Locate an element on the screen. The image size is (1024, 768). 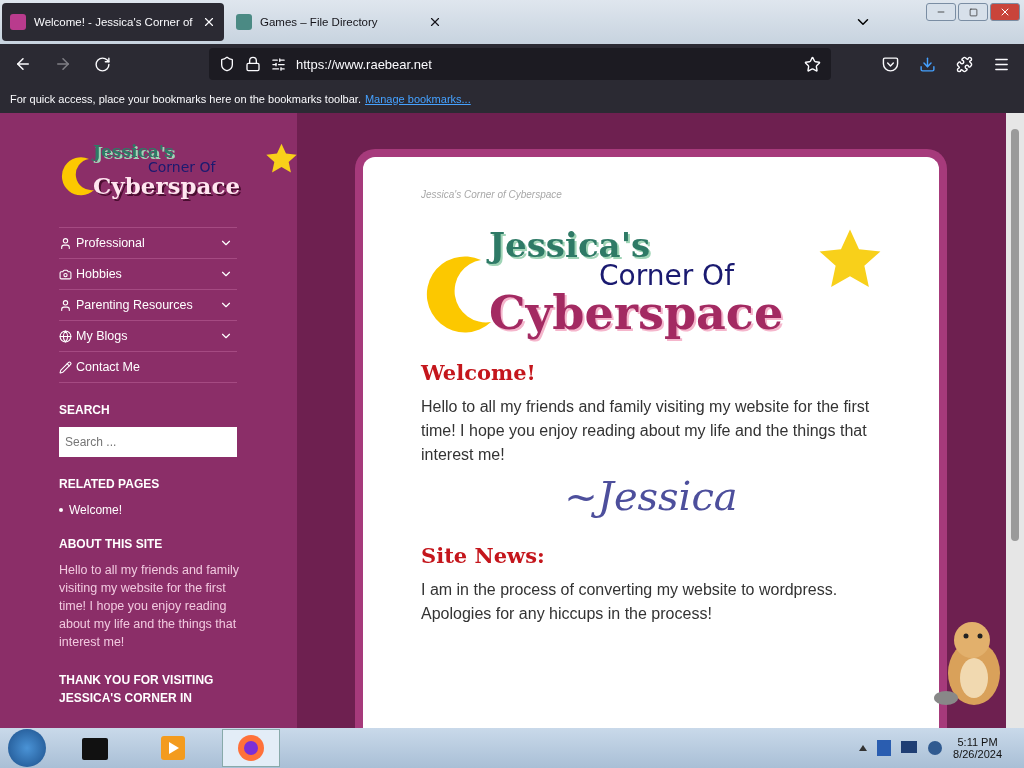
tray-arrow-icon is located at coordinates (863, 748).